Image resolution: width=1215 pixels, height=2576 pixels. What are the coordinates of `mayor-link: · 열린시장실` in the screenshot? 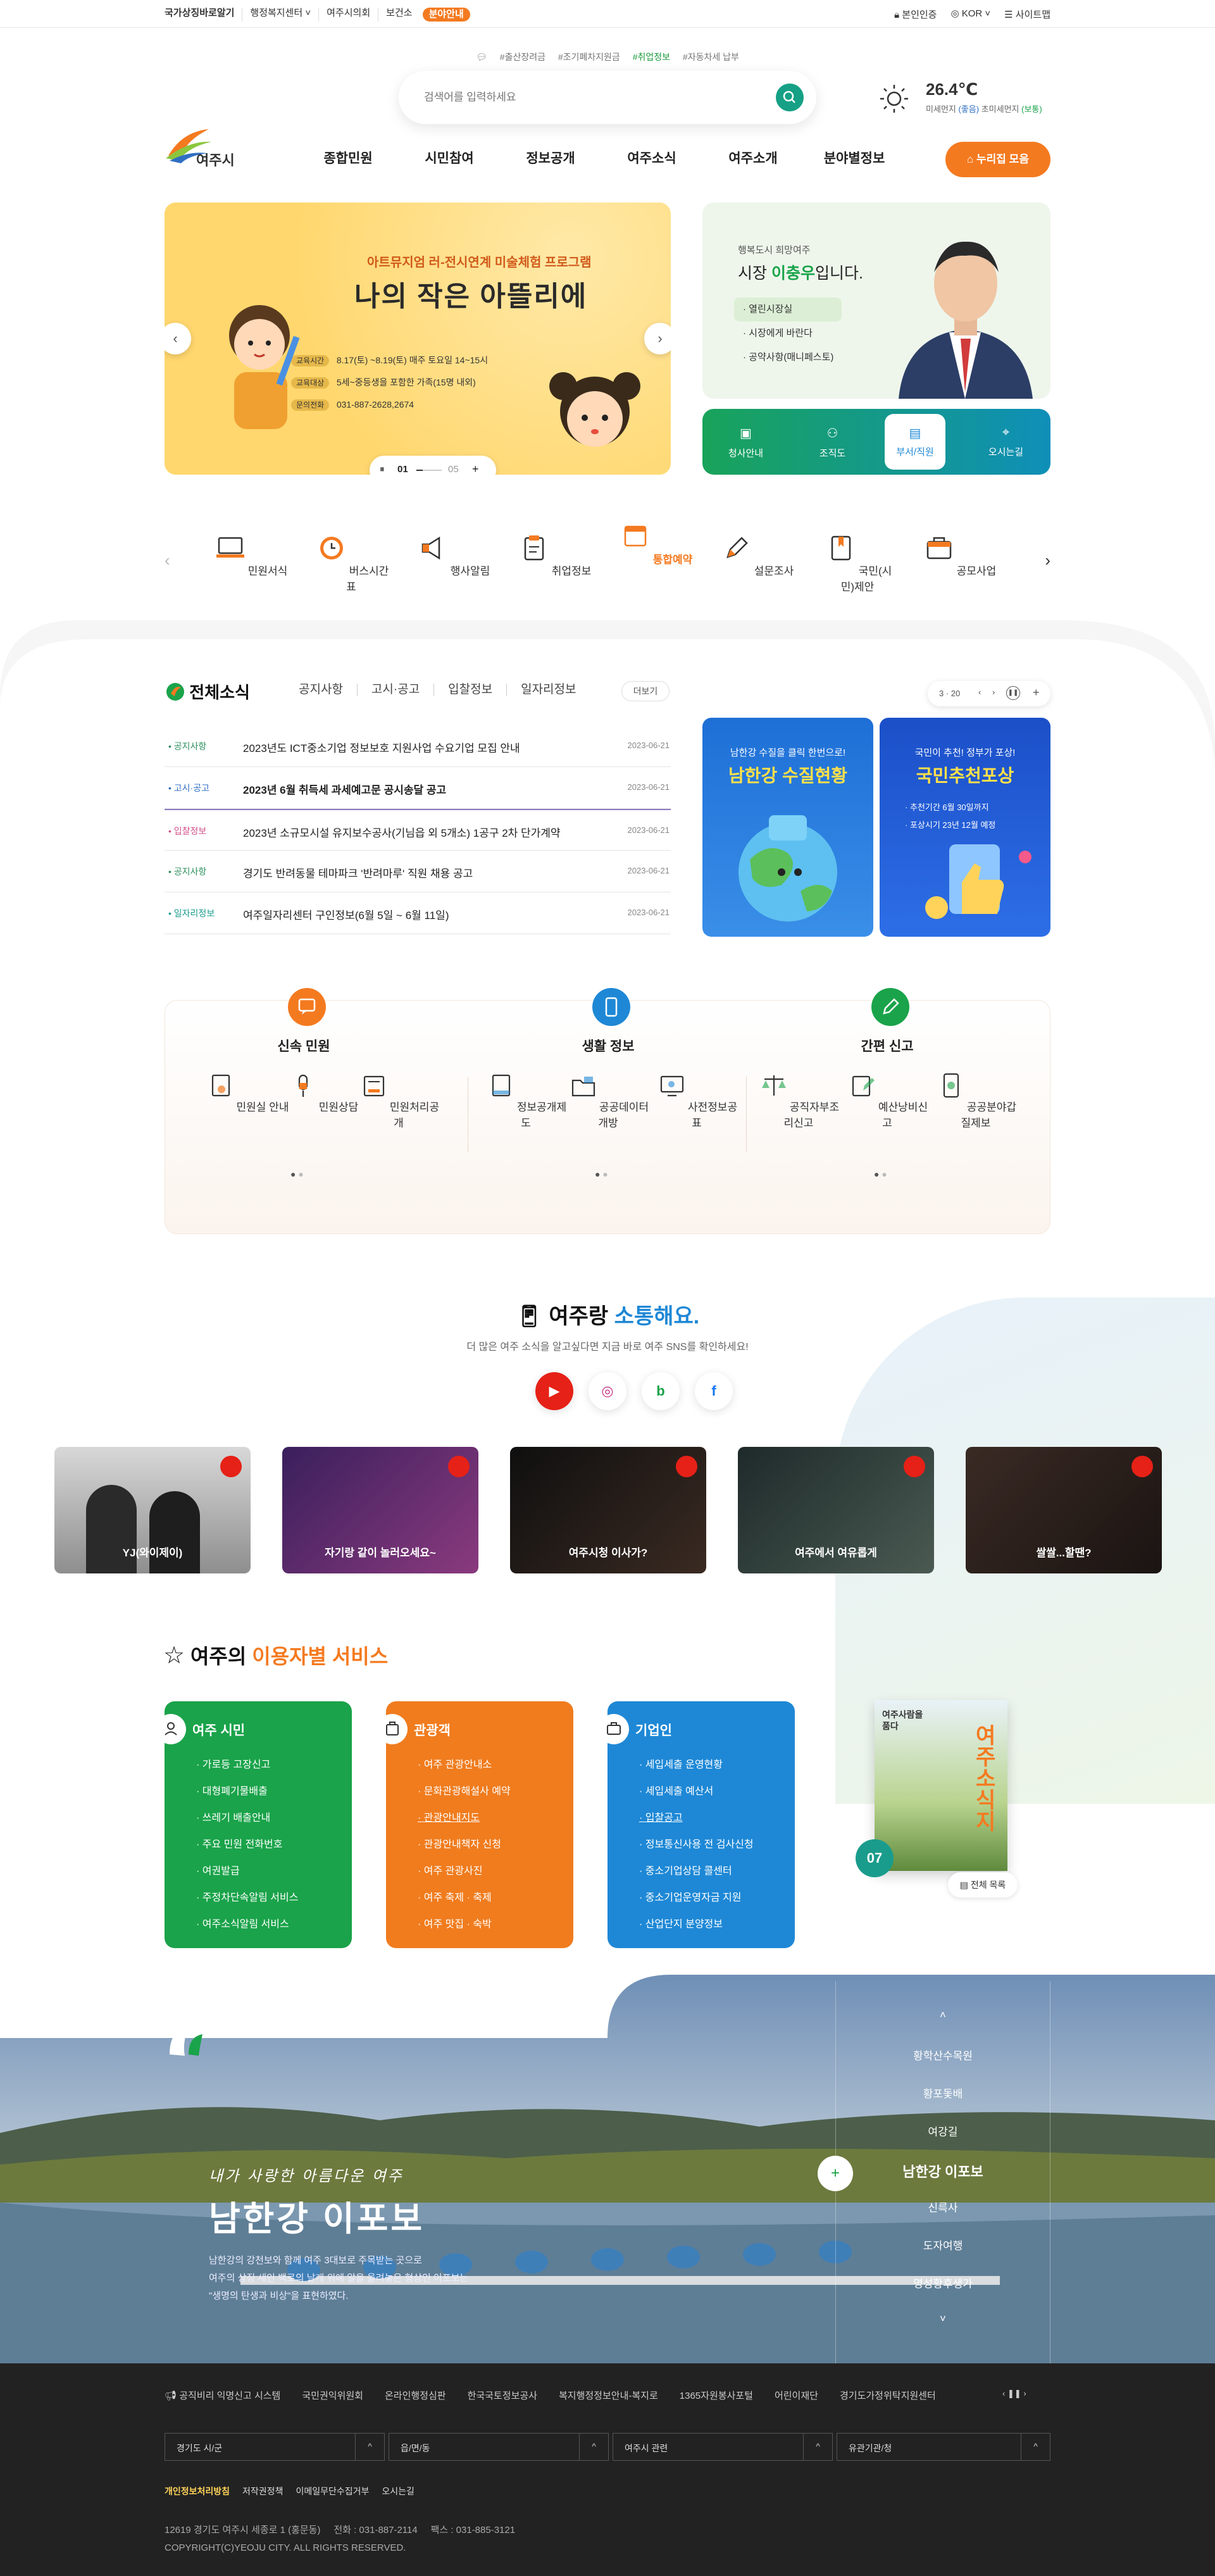 It's located at (788, 309).